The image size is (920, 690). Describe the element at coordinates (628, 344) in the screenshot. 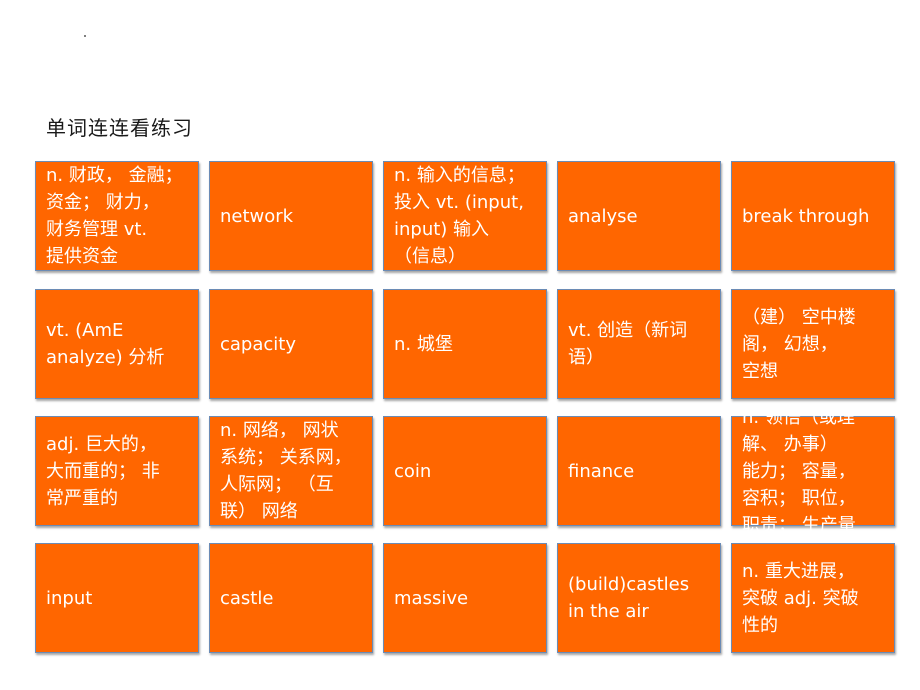

I see `tile-text: vt. 创造（新词 语）` at that location.